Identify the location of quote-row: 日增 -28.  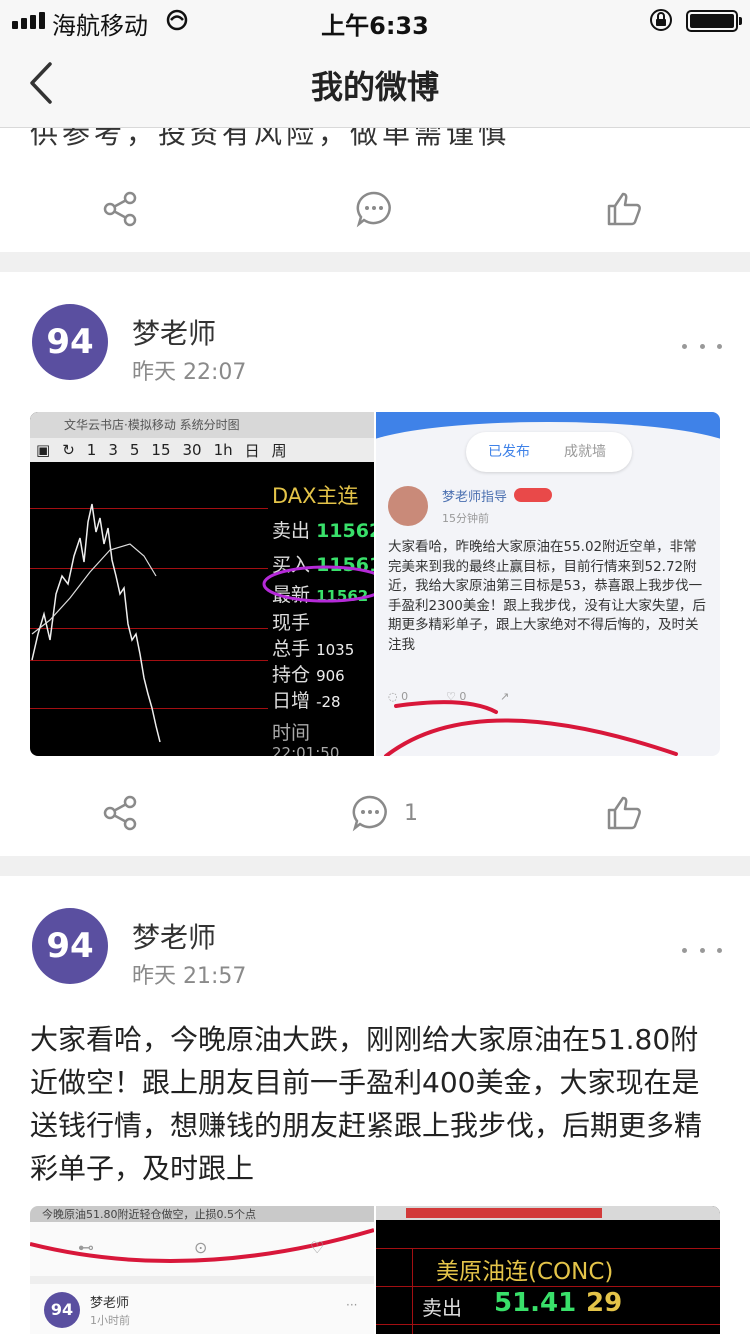
(306, 701).